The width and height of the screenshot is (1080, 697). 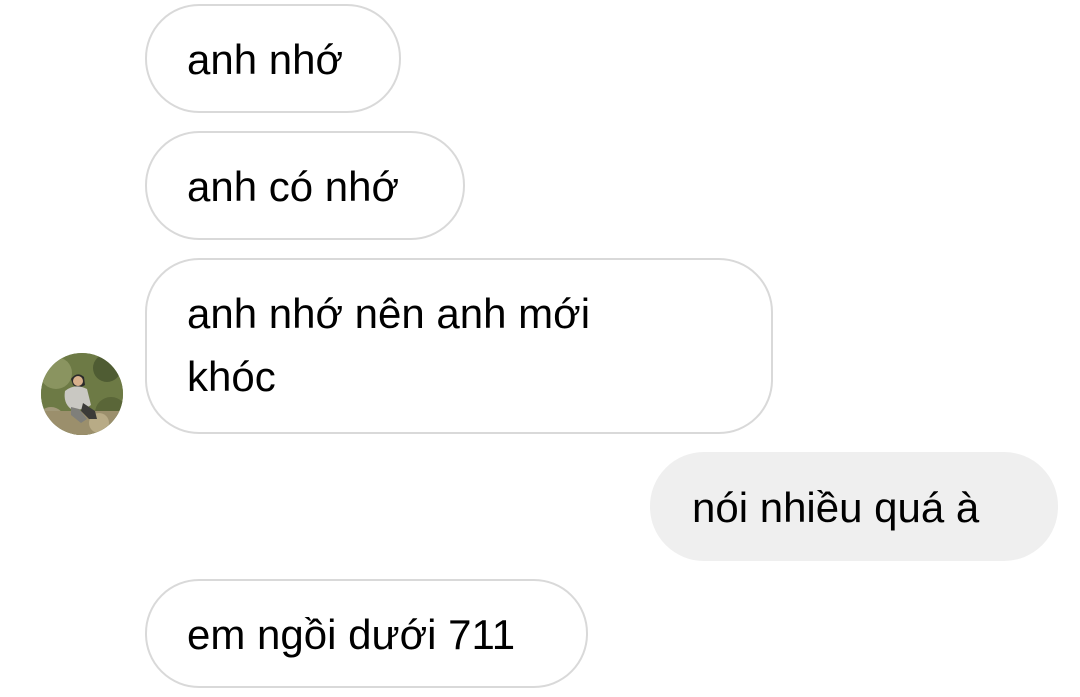 I want to click on message-text: anh có nhớ, so click(x=293, y=186).